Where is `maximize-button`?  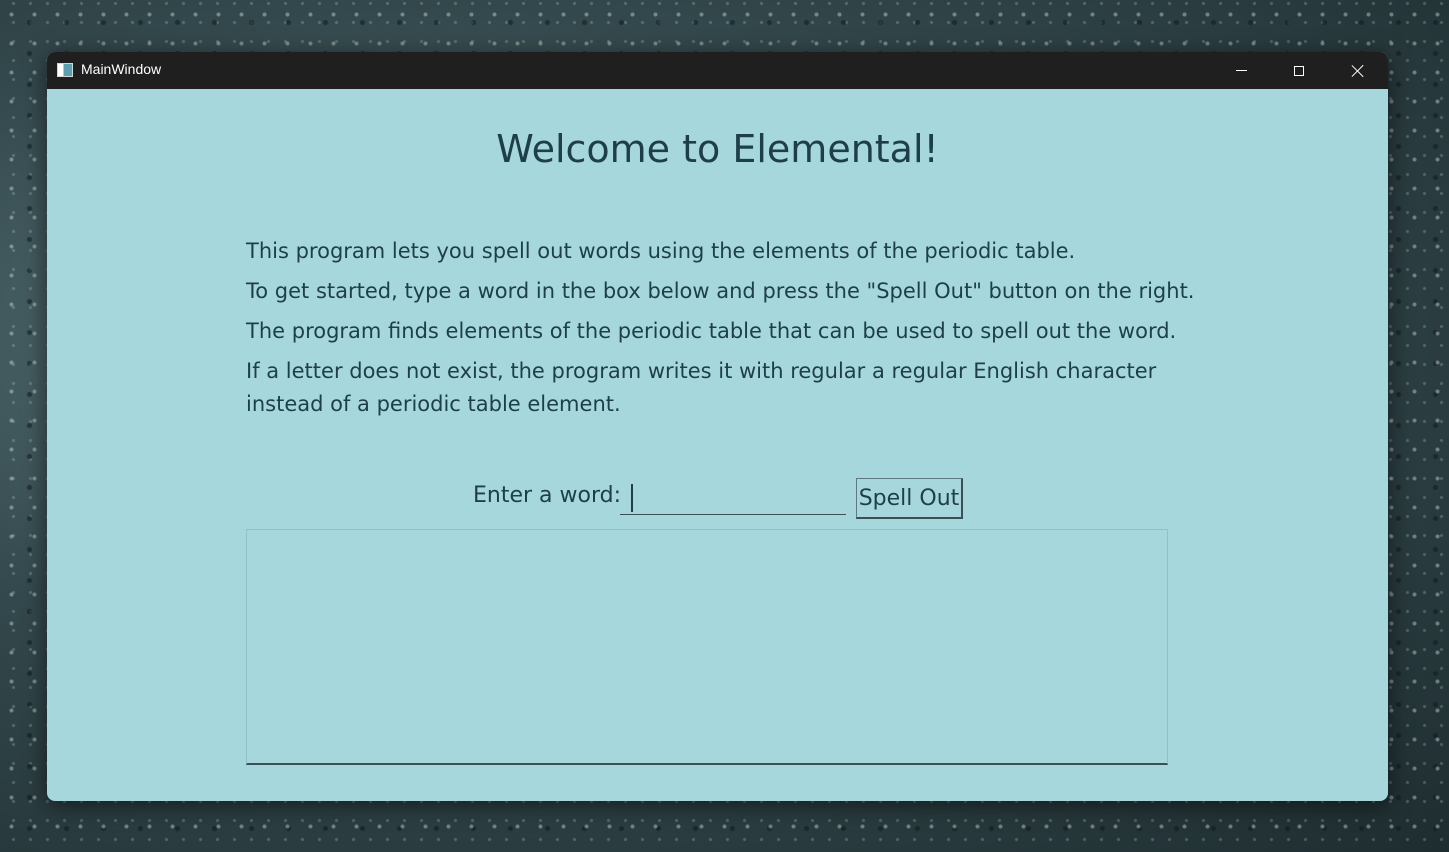
maximize-button is located at coordinates (1299, 70).